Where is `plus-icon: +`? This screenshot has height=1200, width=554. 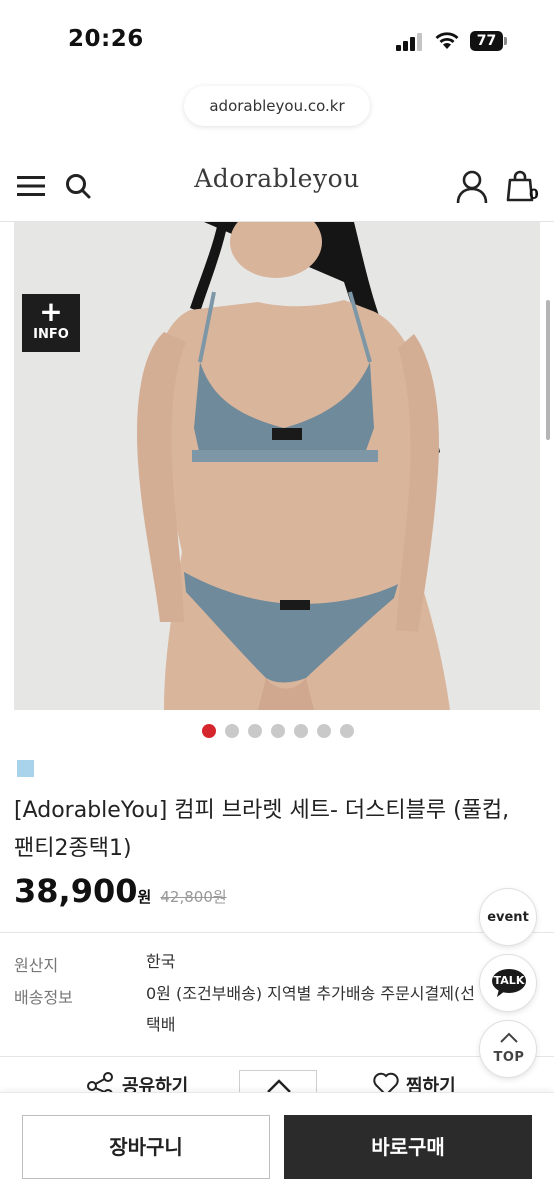 plus-icon: + is located at coordinates (51, 311).